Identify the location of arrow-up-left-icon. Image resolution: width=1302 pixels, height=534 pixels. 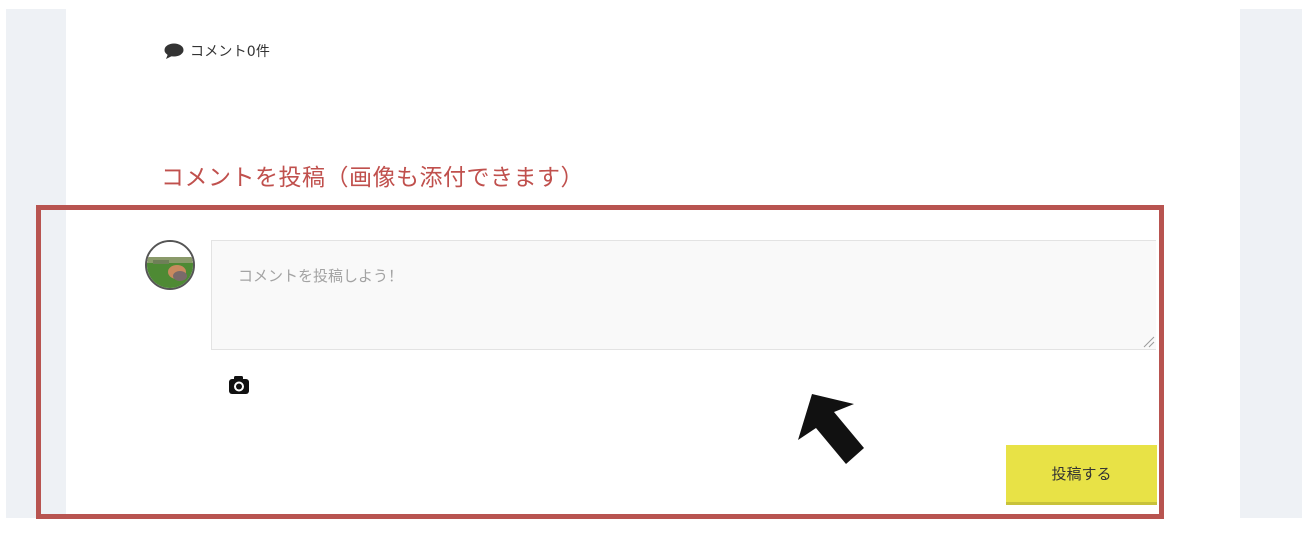
(831, 429).